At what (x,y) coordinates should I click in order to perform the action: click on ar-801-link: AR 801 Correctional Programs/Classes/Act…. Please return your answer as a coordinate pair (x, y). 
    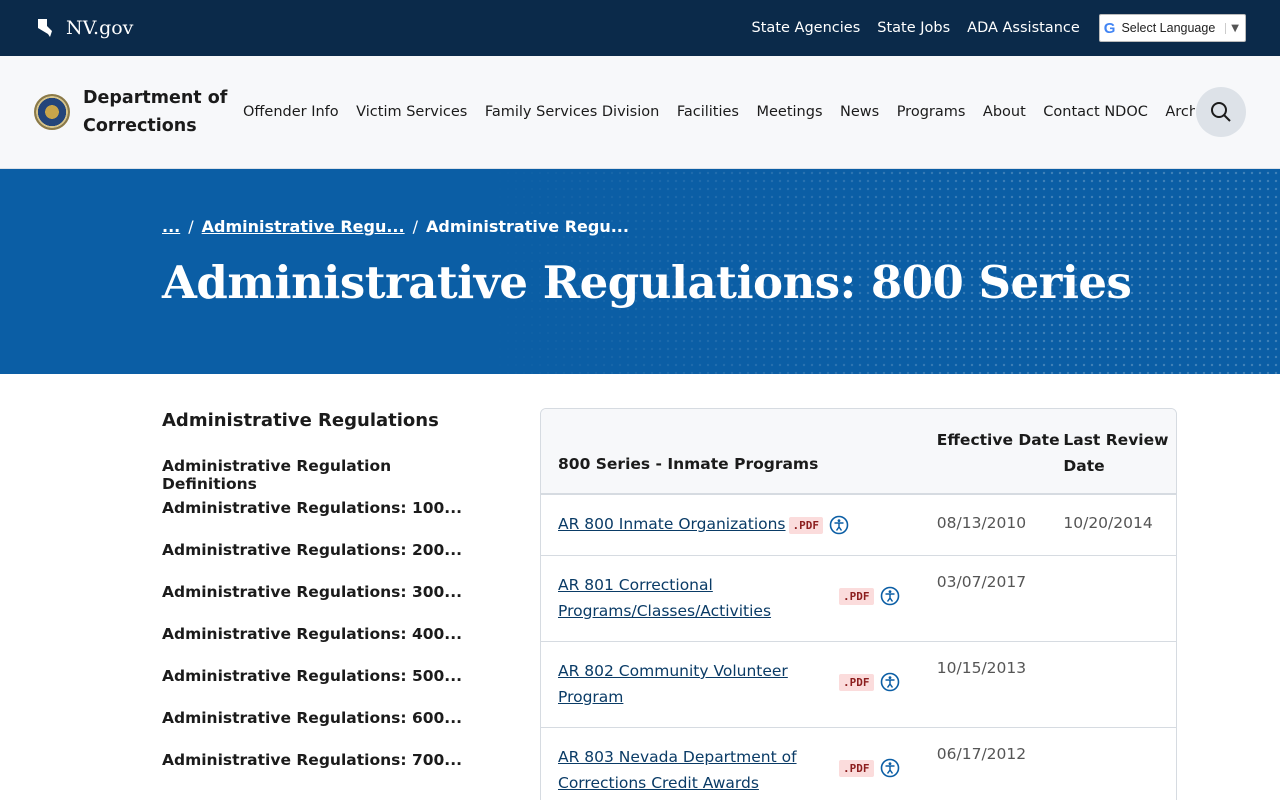
    Looking at the image, I should click on (664, 598).